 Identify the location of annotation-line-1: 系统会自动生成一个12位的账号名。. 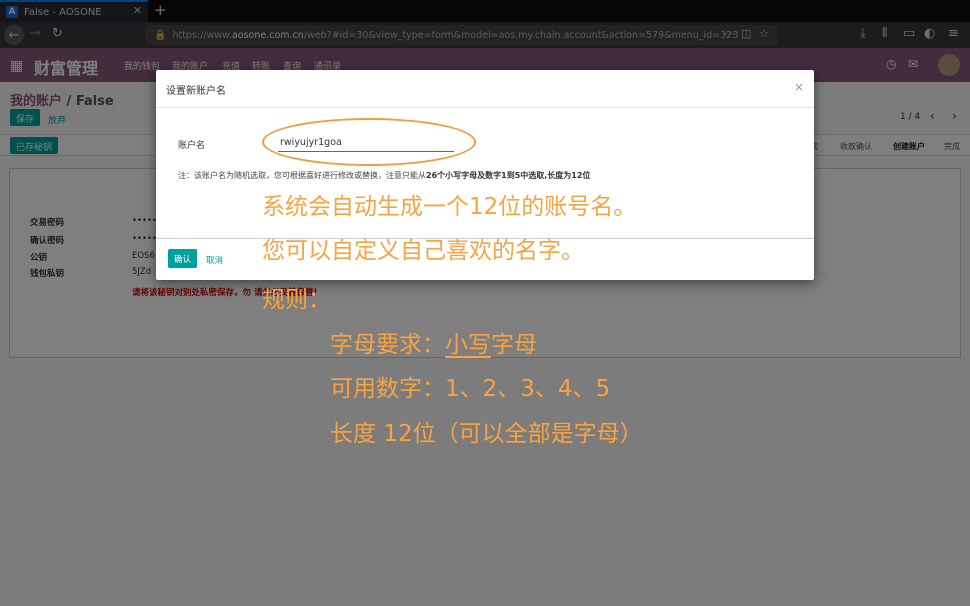
(449, 207).